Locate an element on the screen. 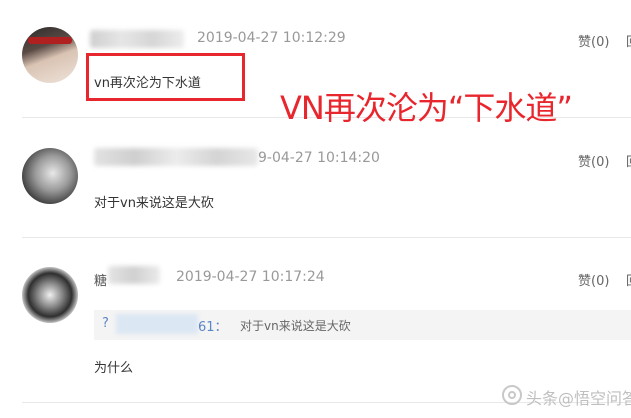 This screenshot has width=631, height=418. username-first-char: 糖 is located at coordinates (100, 279).